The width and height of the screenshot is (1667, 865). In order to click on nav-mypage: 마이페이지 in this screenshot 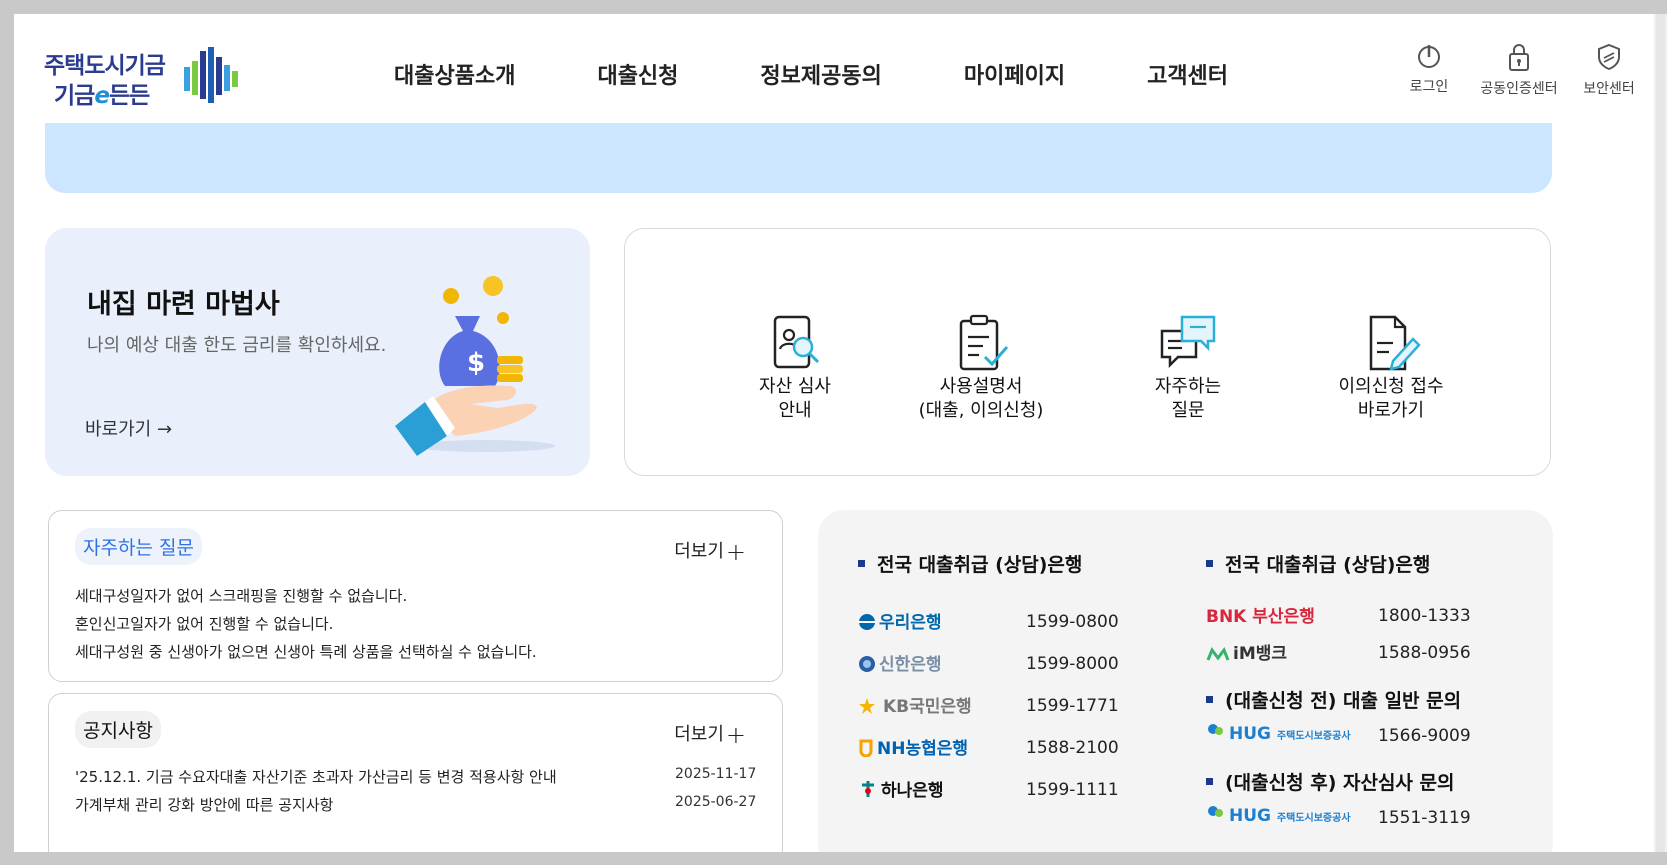, I will do `click(1014, 74)`.